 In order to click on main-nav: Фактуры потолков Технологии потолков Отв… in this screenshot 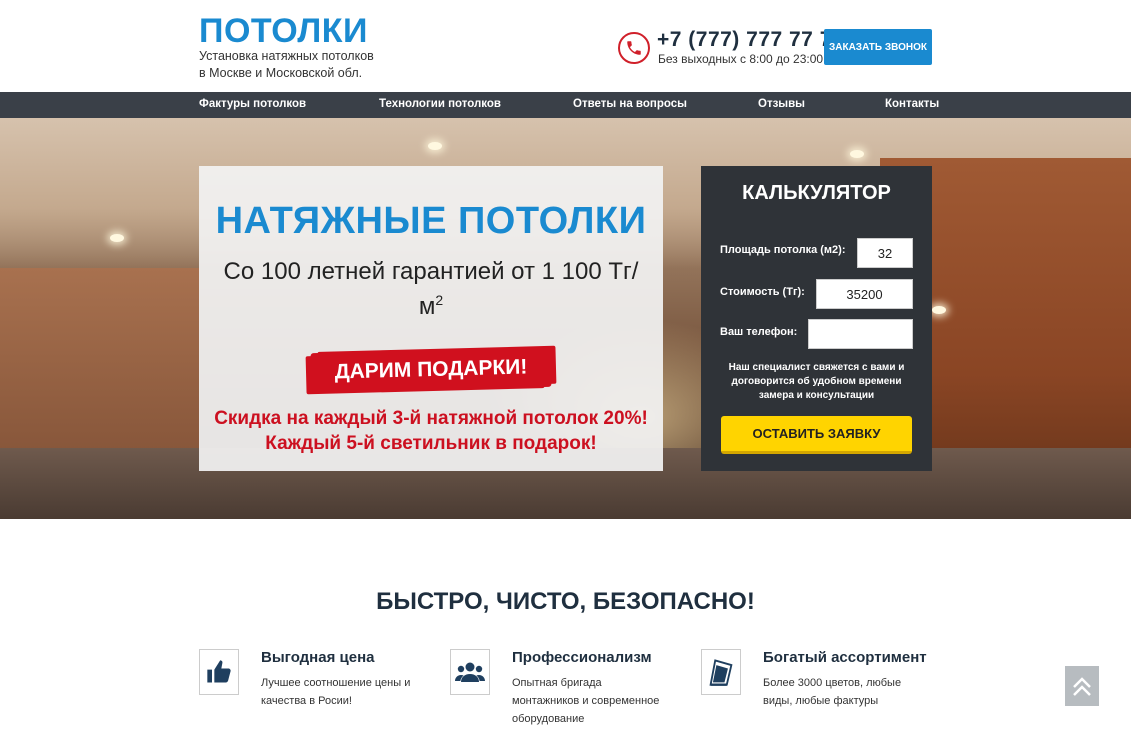, I will do `click(565, 105)`.